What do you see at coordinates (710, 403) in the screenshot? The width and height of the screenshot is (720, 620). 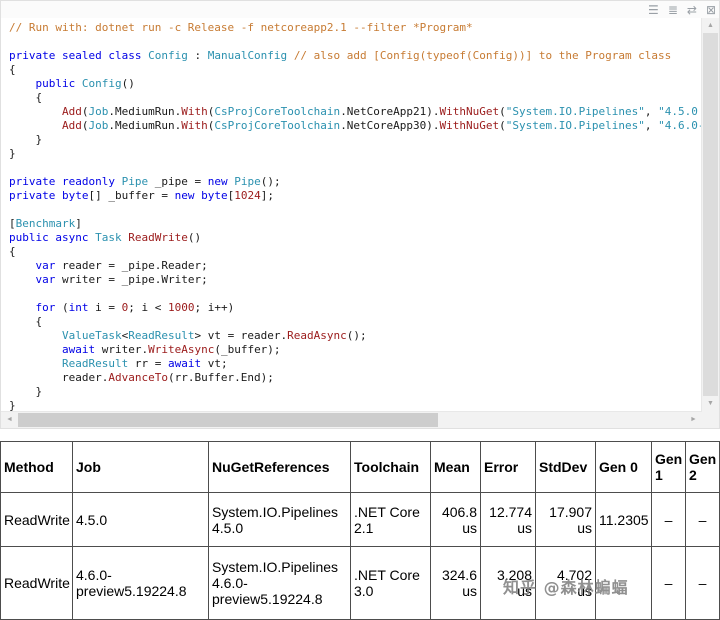 I see `scroll-down-arrow-icon: ▼` at bounding box center [710, 403].